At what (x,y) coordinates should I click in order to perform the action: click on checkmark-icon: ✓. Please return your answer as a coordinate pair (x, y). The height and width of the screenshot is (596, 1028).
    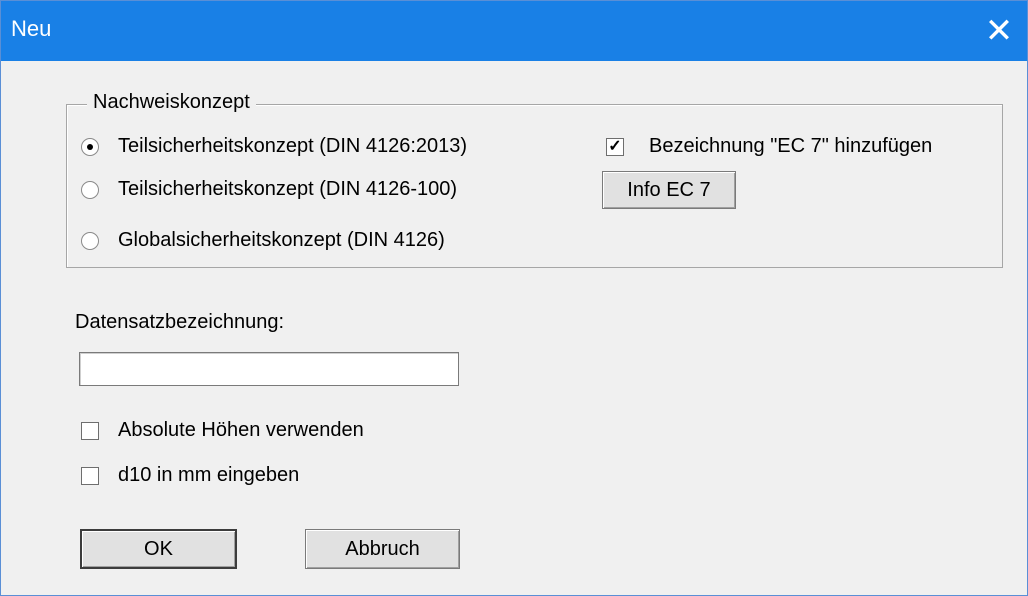
    Looking at the image, I should click on (615, 147).